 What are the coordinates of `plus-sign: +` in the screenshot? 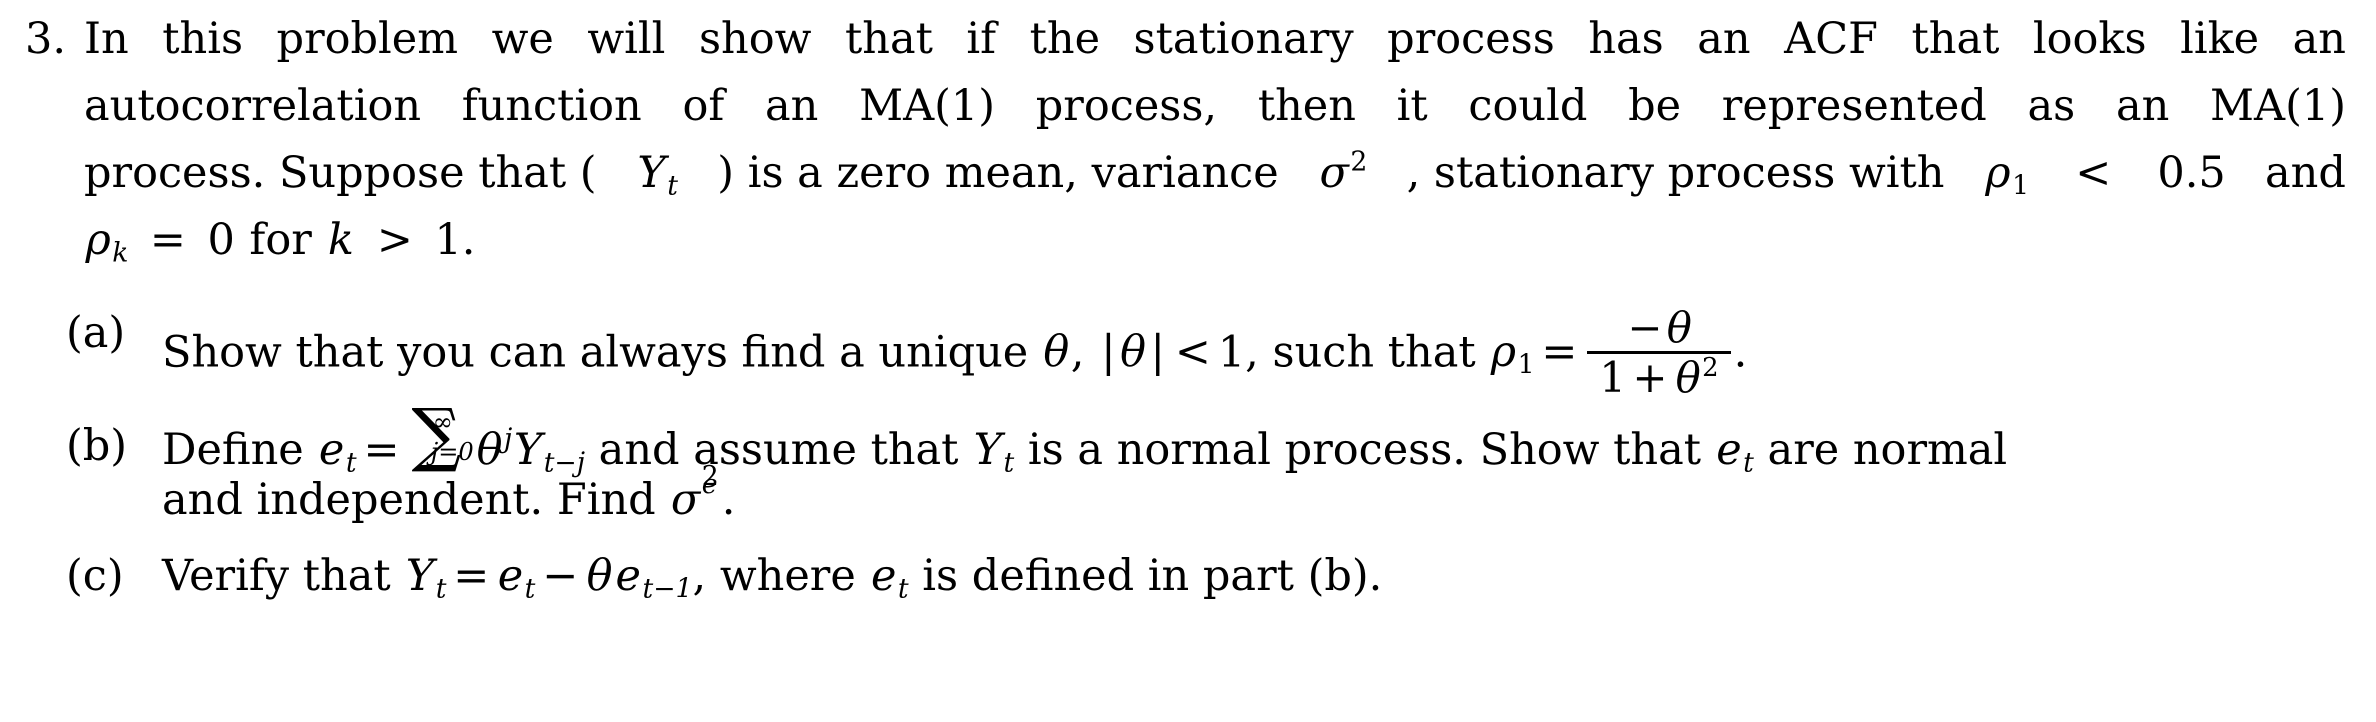 It's located at (1650, 378).